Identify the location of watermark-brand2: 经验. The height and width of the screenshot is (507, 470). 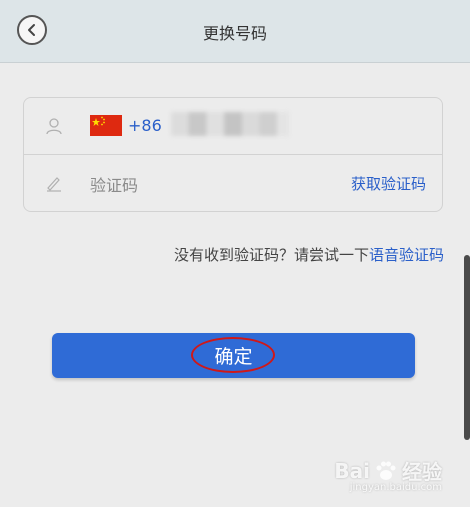
(422, 472).